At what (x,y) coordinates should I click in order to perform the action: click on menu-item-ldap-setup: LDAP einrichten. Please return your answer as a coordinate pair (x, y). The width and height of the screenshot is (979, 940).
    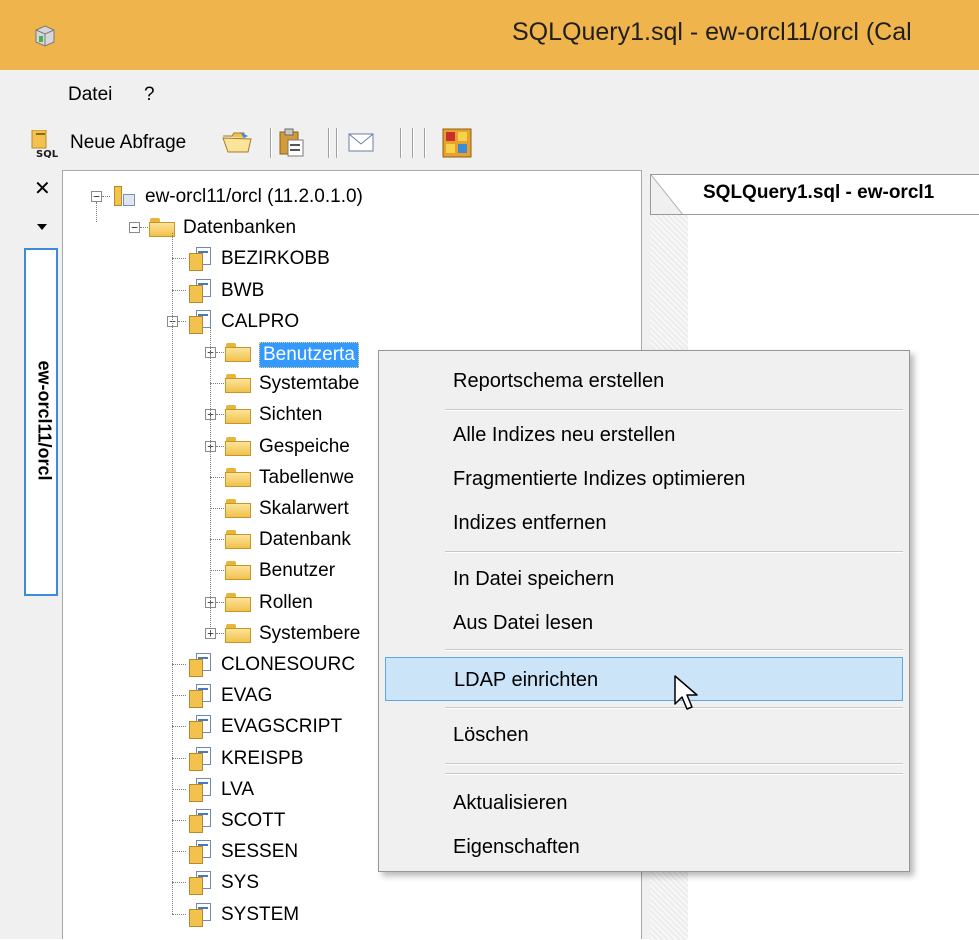
    Looking at the image, I should click on (644, 679).